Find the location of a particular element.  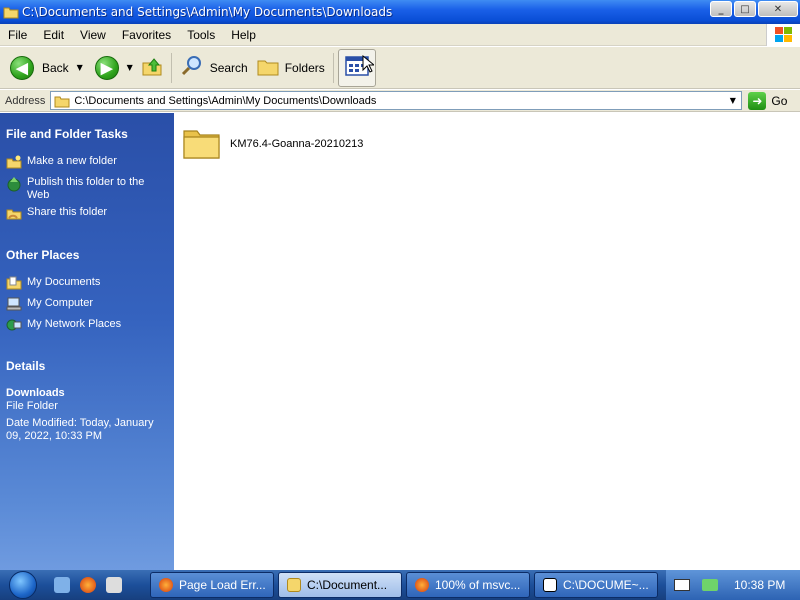

media-icon is located at coordinates (114, 585).